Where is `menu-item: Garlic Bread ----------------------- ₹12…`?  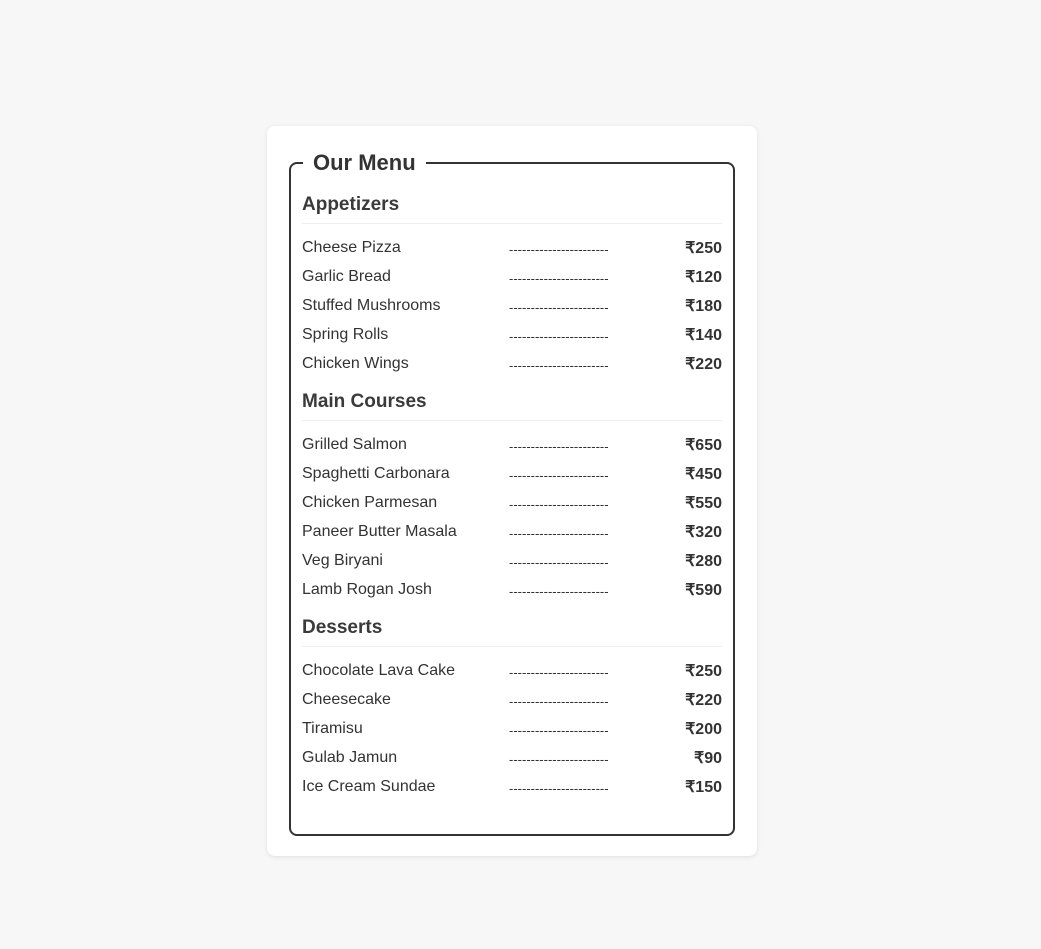
menu-item: Garlic Bread ----------------------- ₹12… is located at coordinates (512, 276).